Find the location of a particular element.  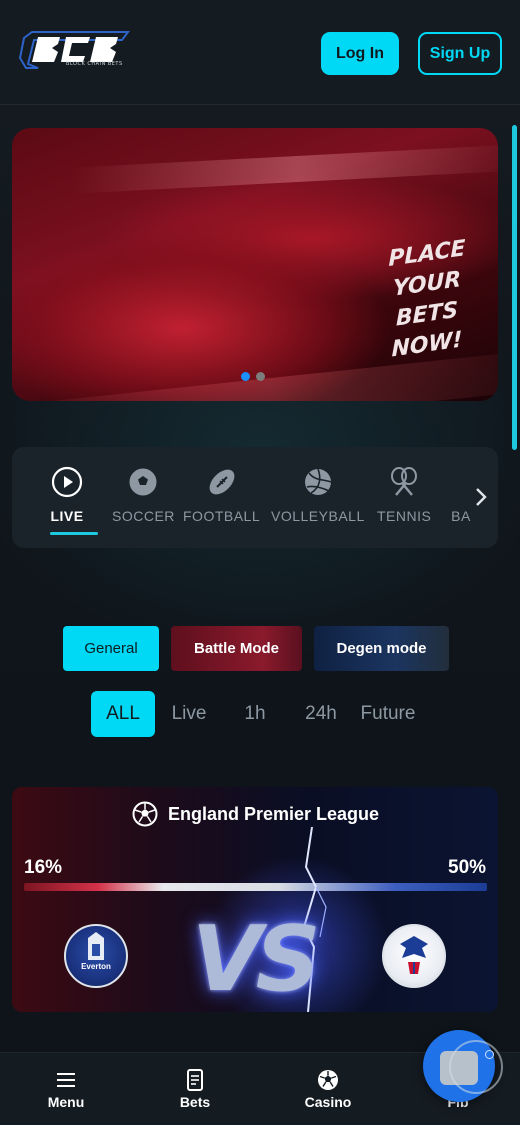

brand-logo: BLOCK CHAIN BETS is located at coordinates (75, 52).